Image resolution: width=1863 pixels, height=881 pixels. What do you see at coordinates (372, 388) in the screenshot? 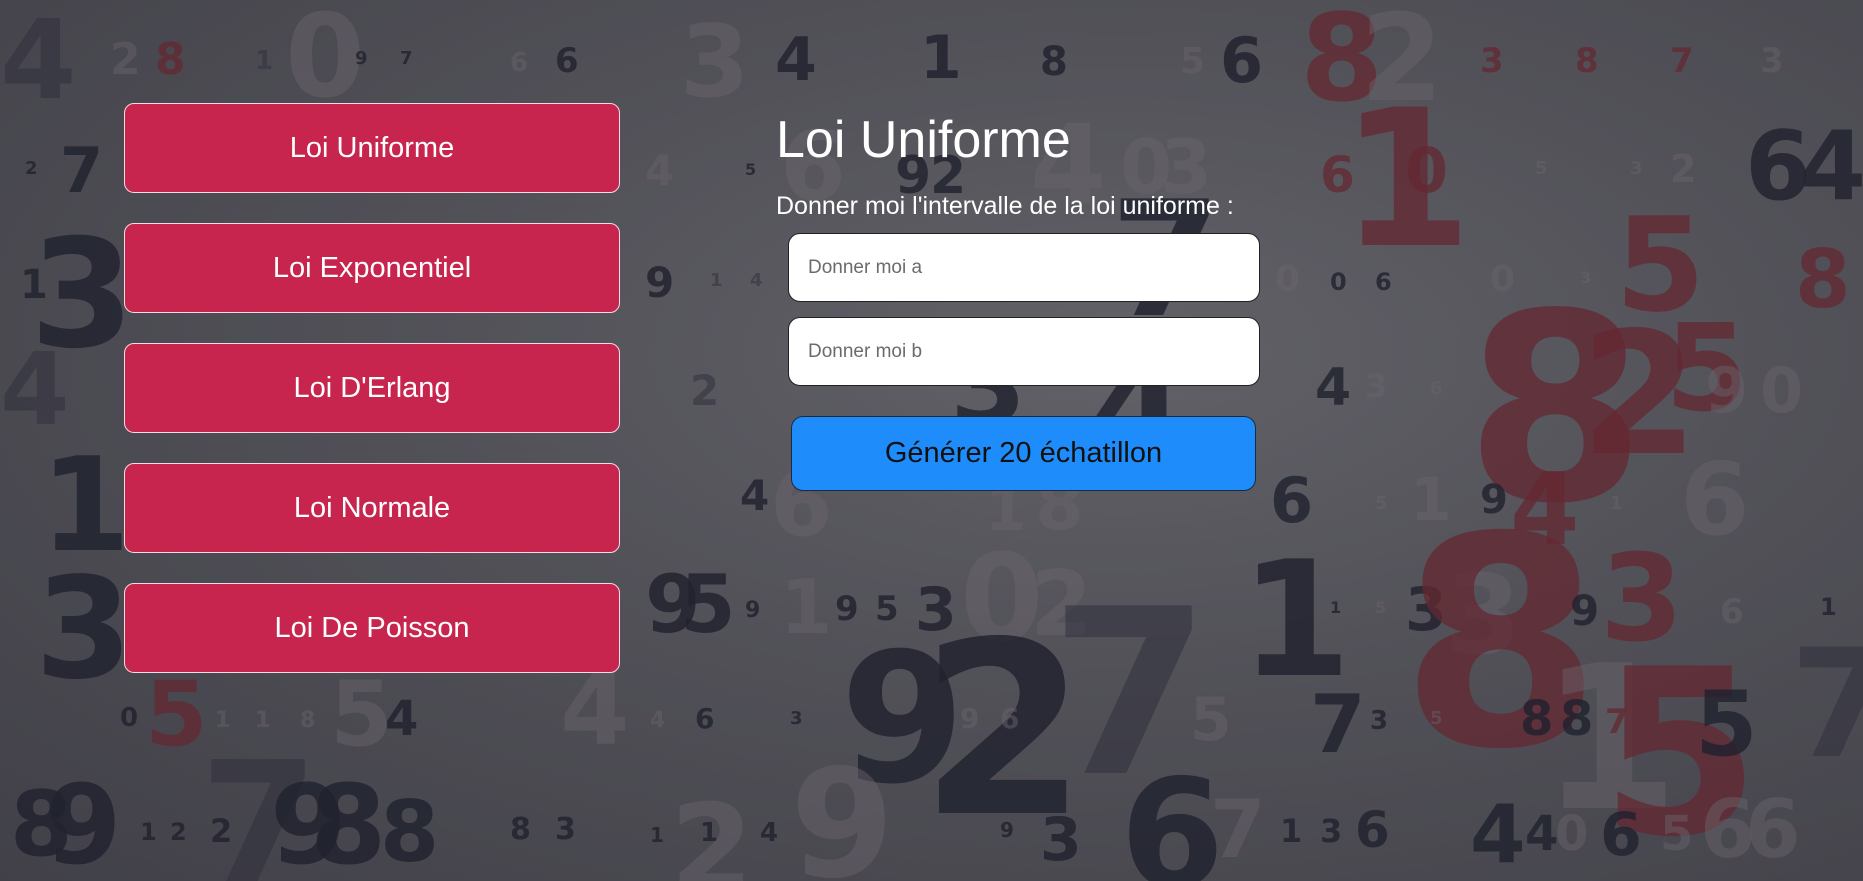
I see `sidebar-button-loi-erlang: Loi D'Erlang` at bounding box center [372, 388].